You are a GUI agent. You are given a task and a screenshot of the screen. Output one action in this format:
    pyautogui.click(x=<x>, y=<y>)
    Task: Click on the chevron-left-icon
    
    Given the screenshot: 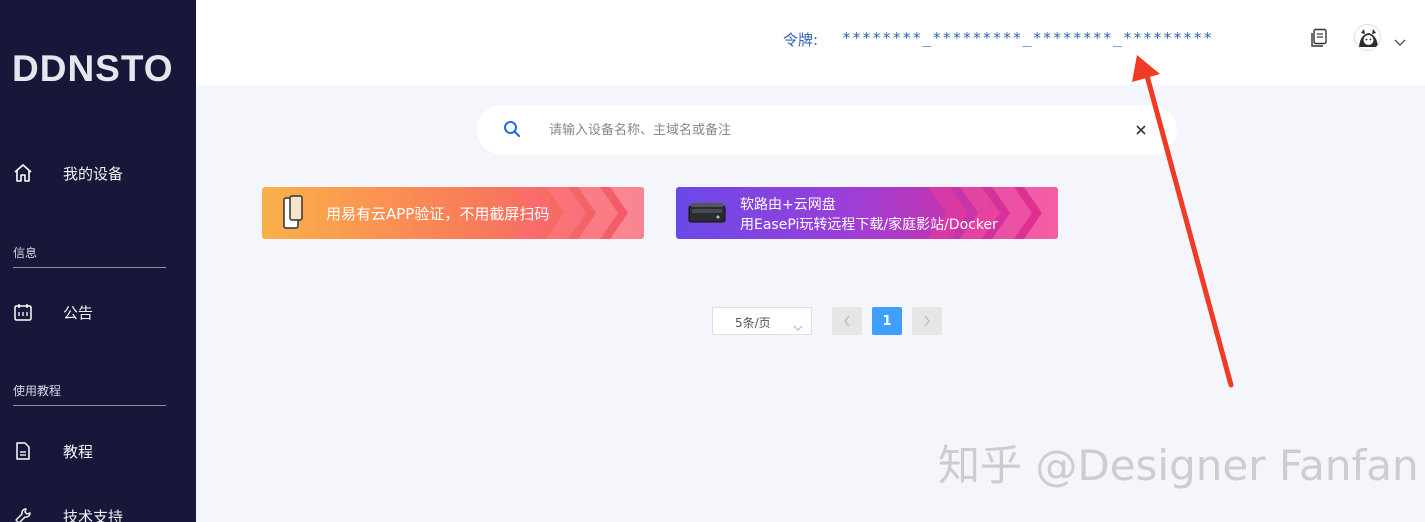 What is the action you would take?
    pyautogui.click(x=847, y=321)
    